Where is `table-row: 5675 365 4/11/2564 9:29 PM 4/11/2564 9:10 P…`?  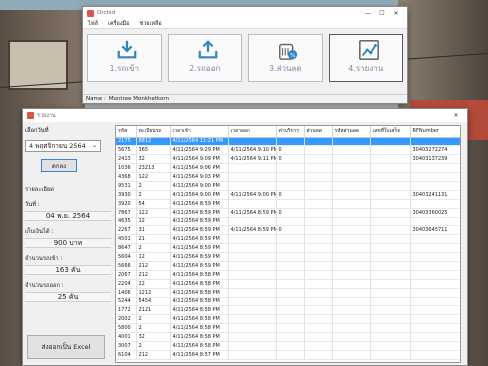 table-row: 5675 365 4/11/2564 9:29 PM 4/11/2564 9:10 P… is located at coordinates (288, 150).